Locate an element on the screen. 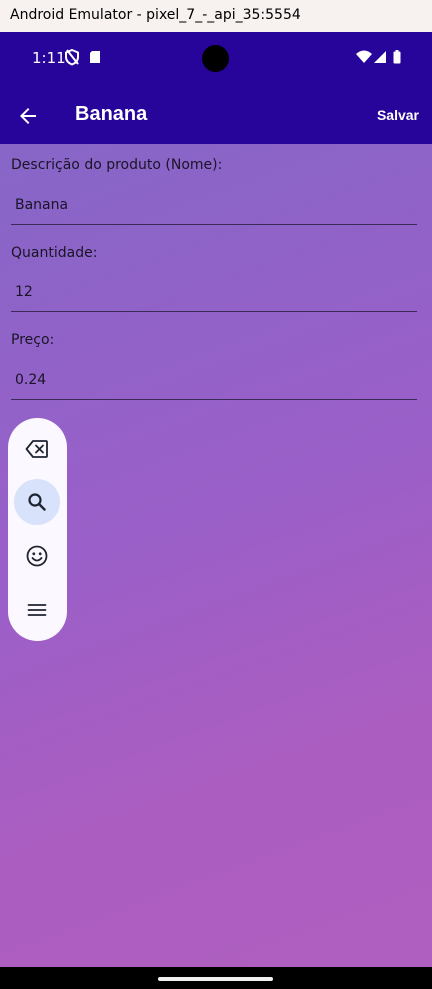 The height and width of the screenshot is (989, 432). back-arrow-icon is located at coordinates (28, 116).